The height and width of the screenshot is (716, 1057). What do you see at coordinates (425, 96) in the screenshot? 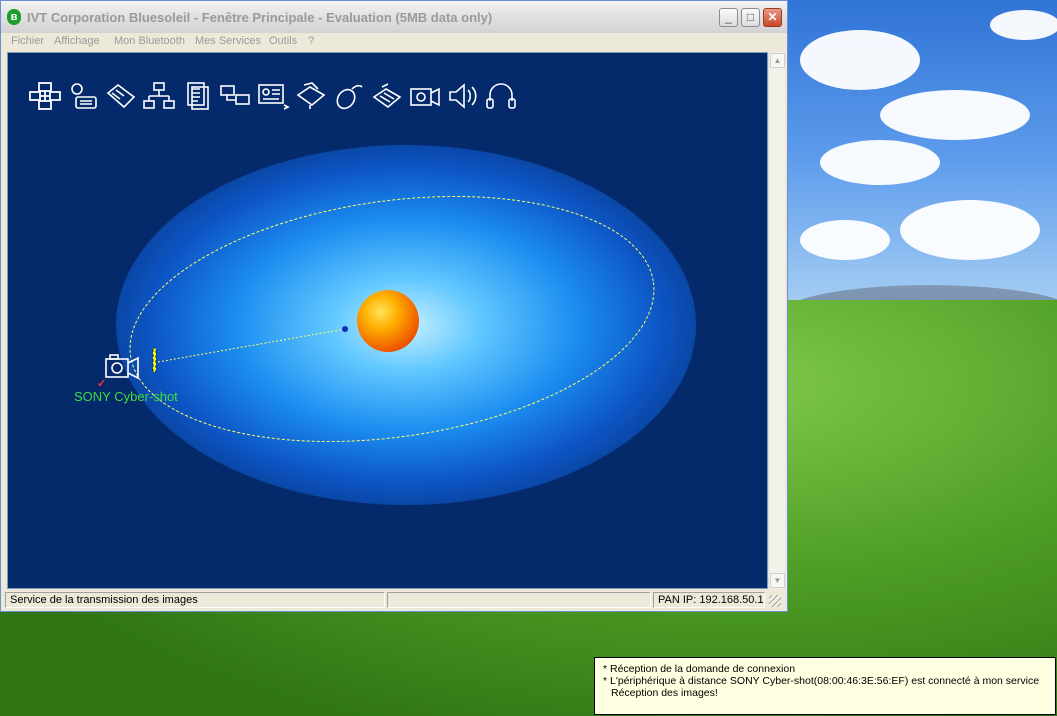
I see `imaging-camera-icon` at bounding box center [425, 96].